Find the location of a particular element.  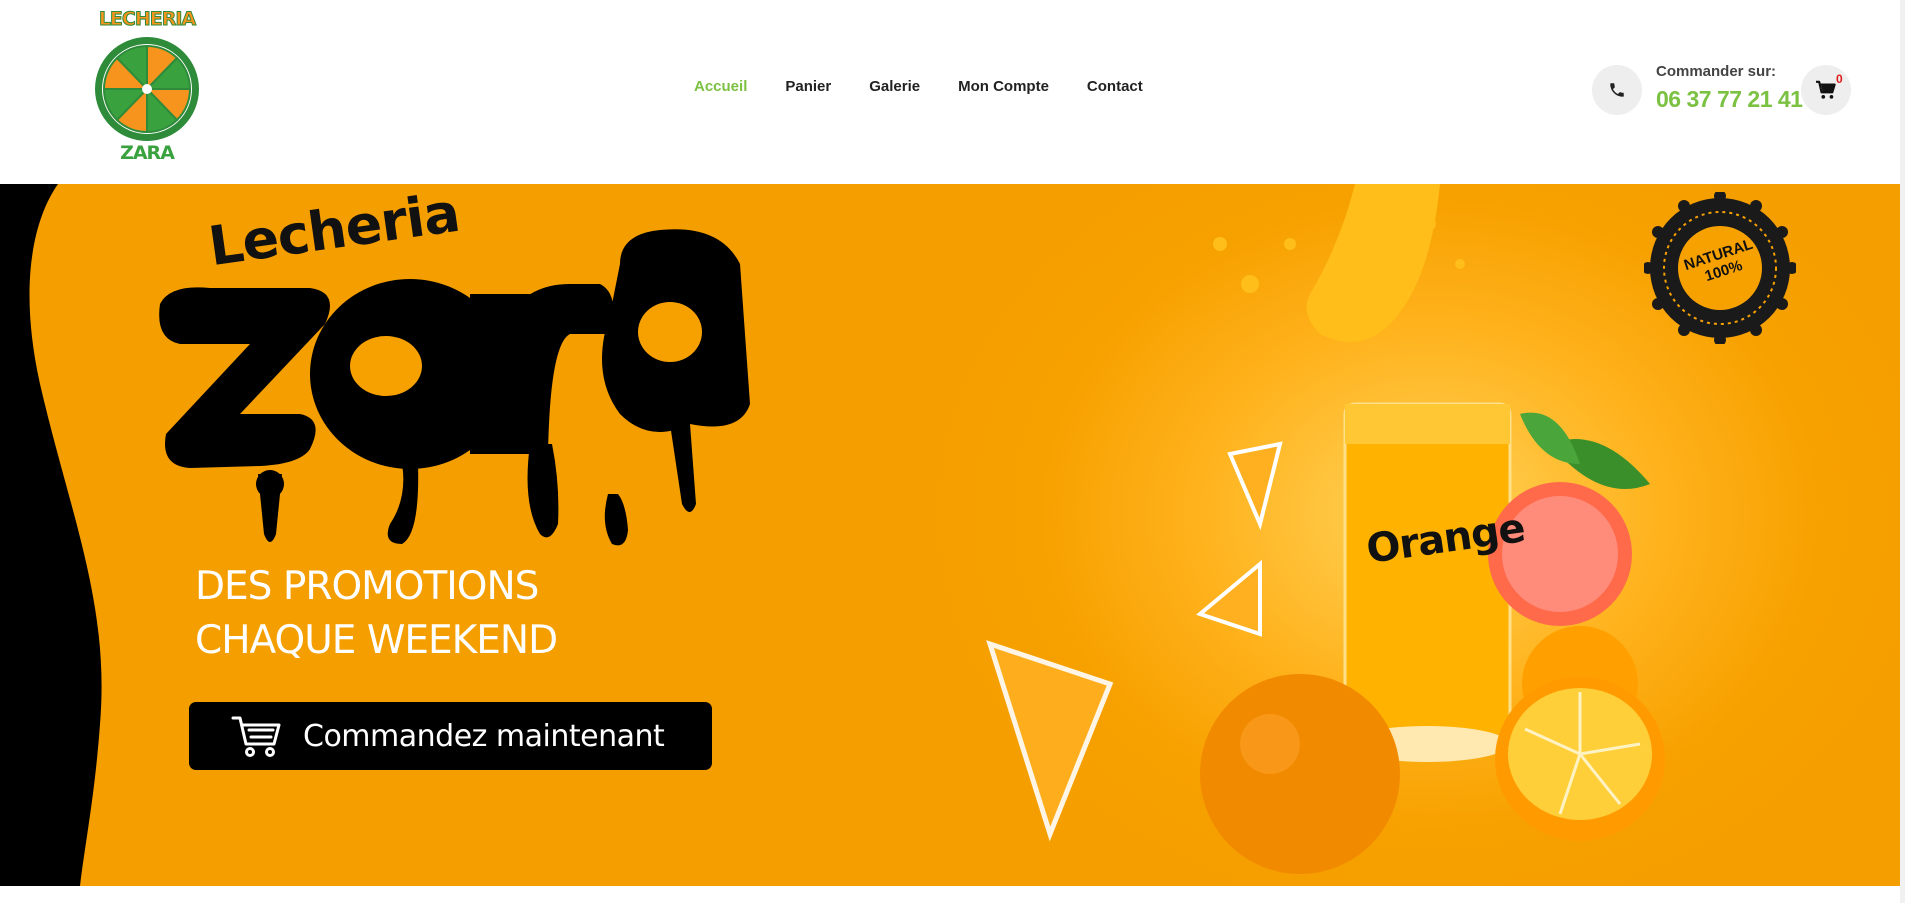

order-phone-number: 06 37 77 21 41 is located at coordinates (1729, 99).